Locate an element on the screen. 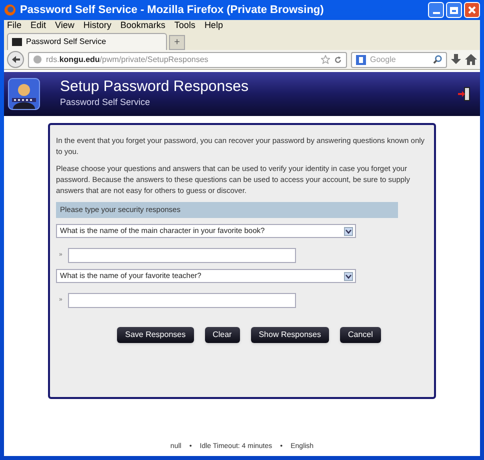 The width and height of the screenshot is (484, 460). search-field: Google is located at coordinates (399, 60).